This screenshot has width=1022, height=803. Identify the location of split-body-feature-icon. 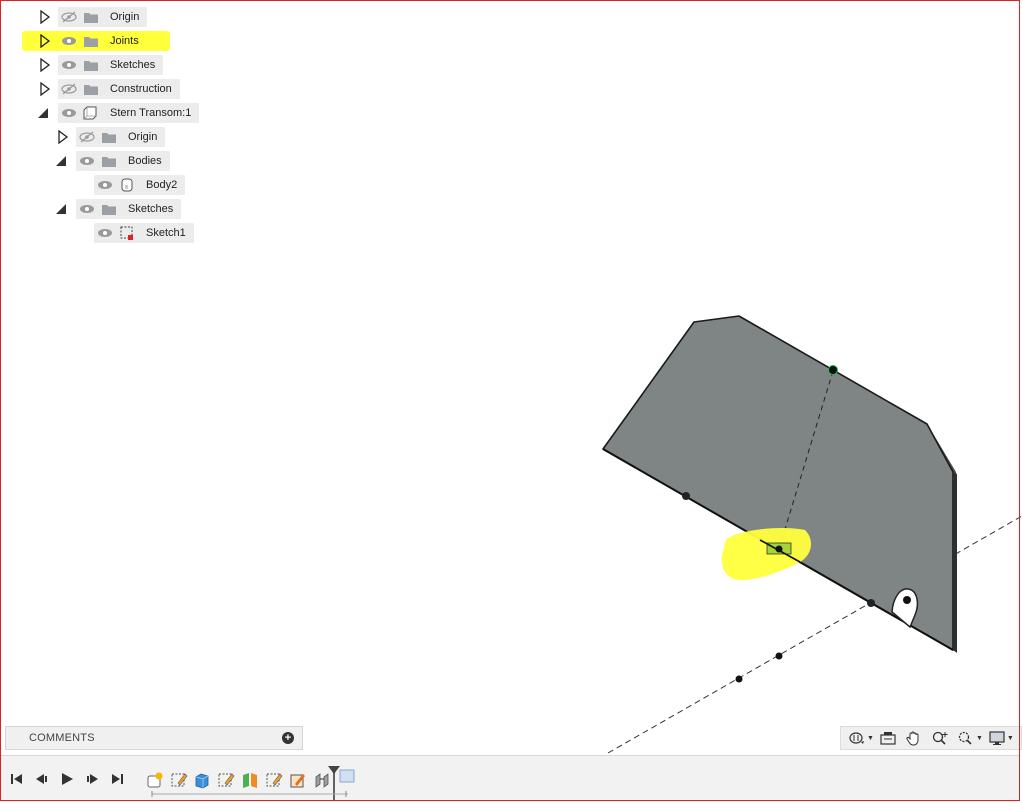
(250, 780).